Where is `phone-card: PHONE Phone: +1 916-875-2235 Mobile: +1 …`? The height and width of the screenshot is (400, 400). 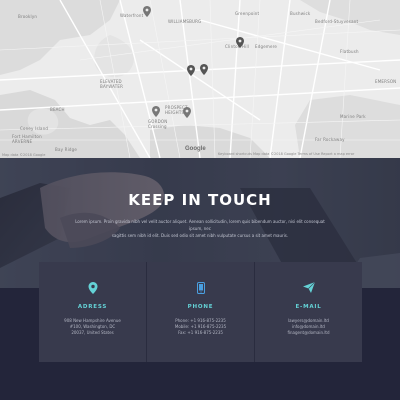 phone-card: PHONE Phone: +1 916-875-2235 Mobile: +1 … is located at coordinates (200, 312).